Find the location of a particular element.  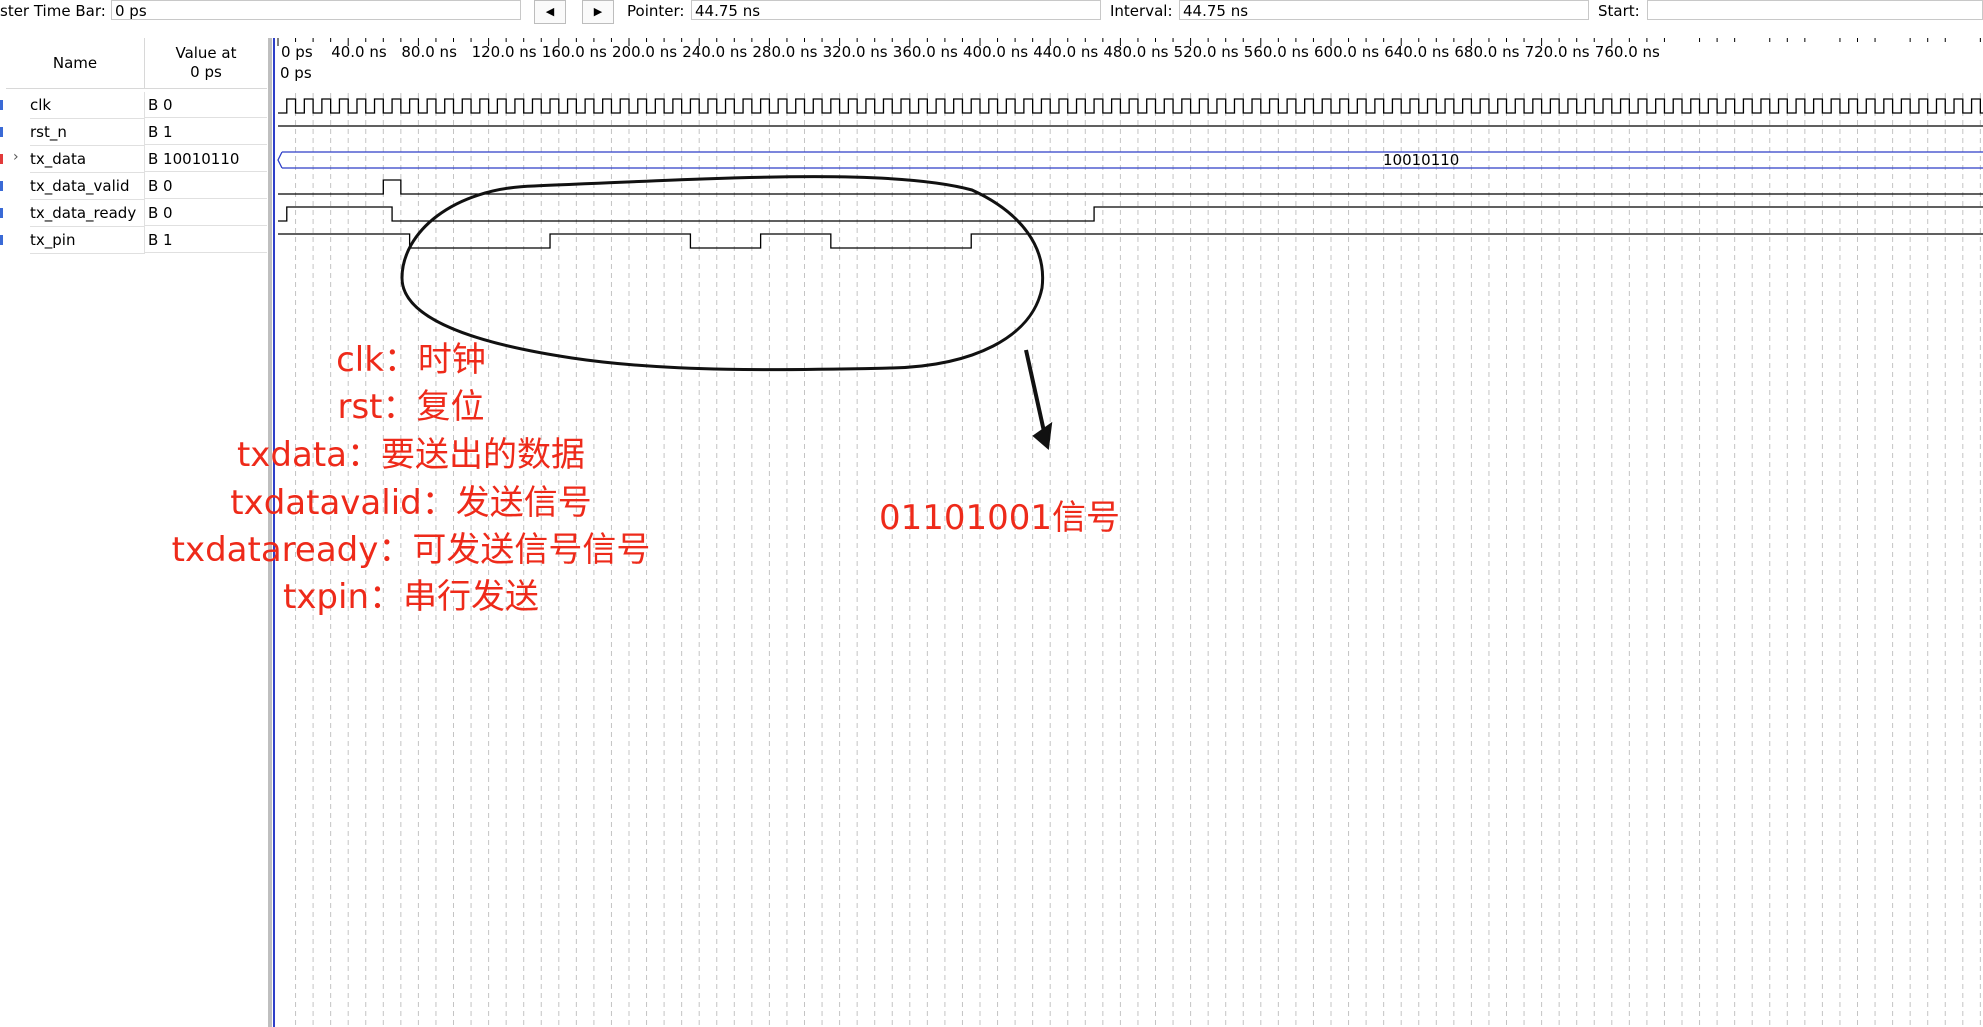

signal-name: tx_data is located at coordinates (87, 159).